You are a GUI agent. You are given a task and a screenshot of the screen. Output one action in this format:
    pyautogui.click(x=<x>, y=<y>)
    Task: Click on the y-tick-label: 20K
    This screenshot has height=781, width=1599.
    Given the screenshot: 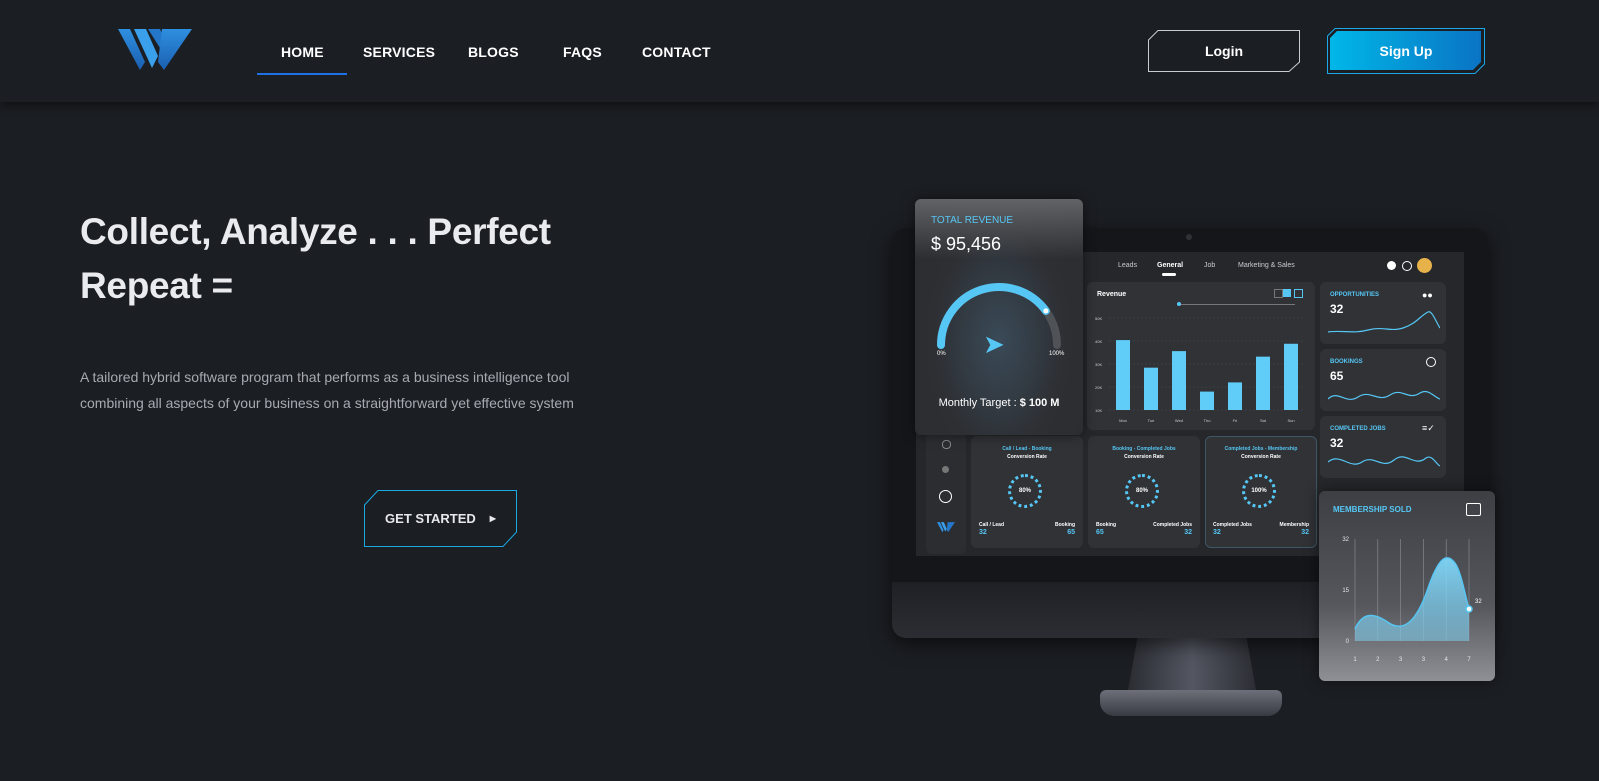 What is the action you would take?
    pyautogui.click(x=1098, y=387)
    